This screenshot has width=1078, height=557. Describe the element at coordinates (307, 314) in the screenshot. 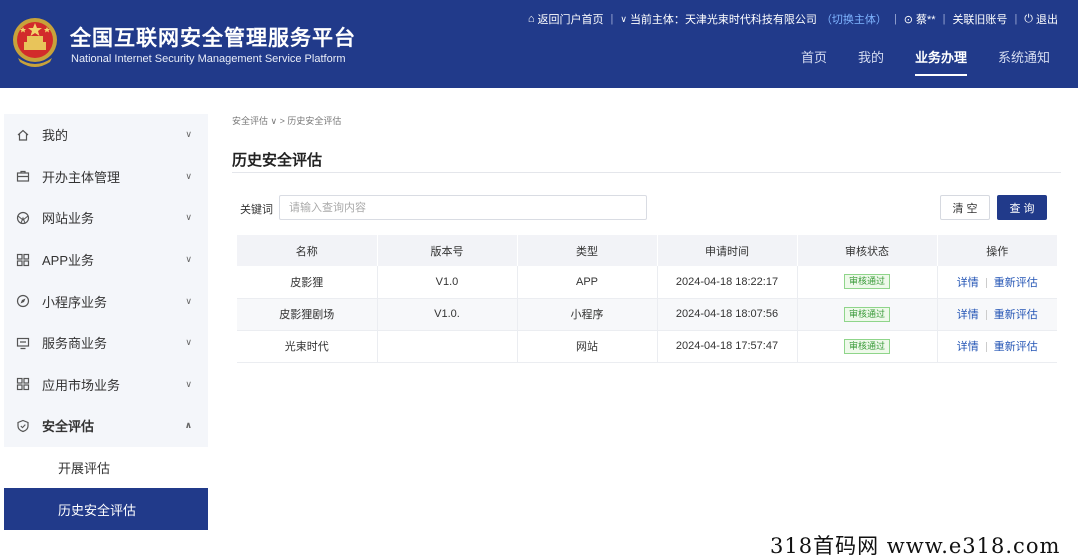

I see `cell-name: 皮影狸剧场` at that location.